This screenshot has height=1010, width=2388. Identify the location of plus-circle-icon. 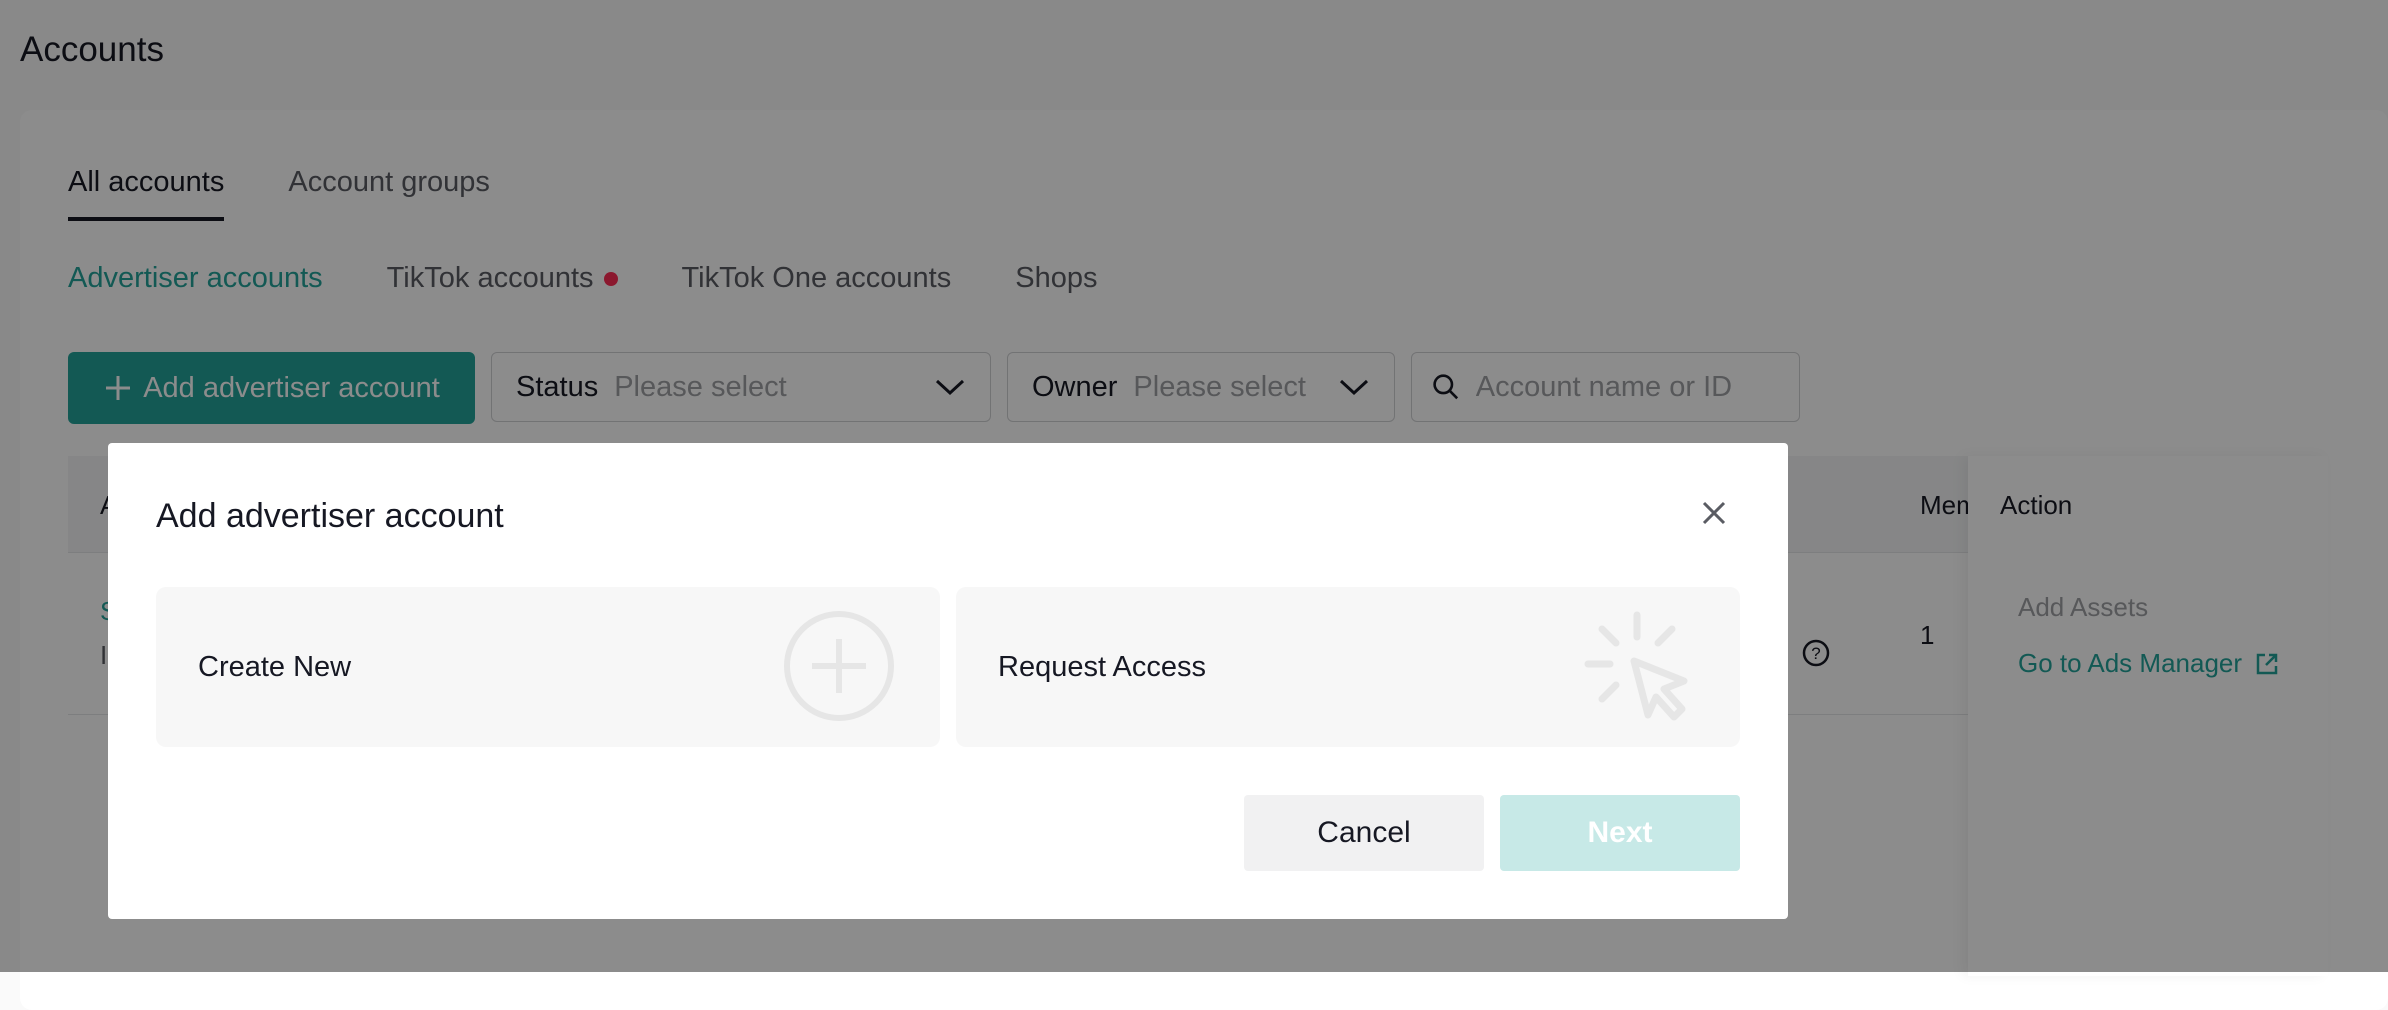
(839, 666).